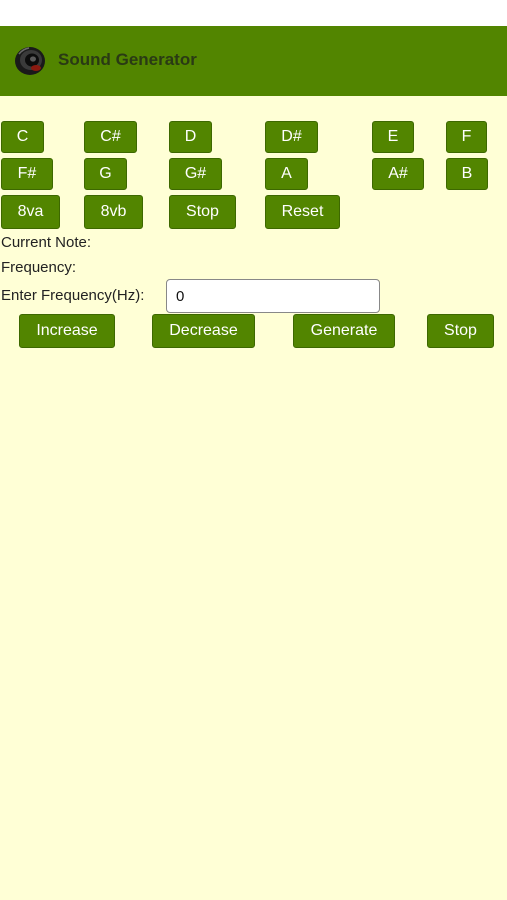  Describe the element at coordinates (203, 331) in the screenshot. I see `decrease-button: Decrease` at that location.